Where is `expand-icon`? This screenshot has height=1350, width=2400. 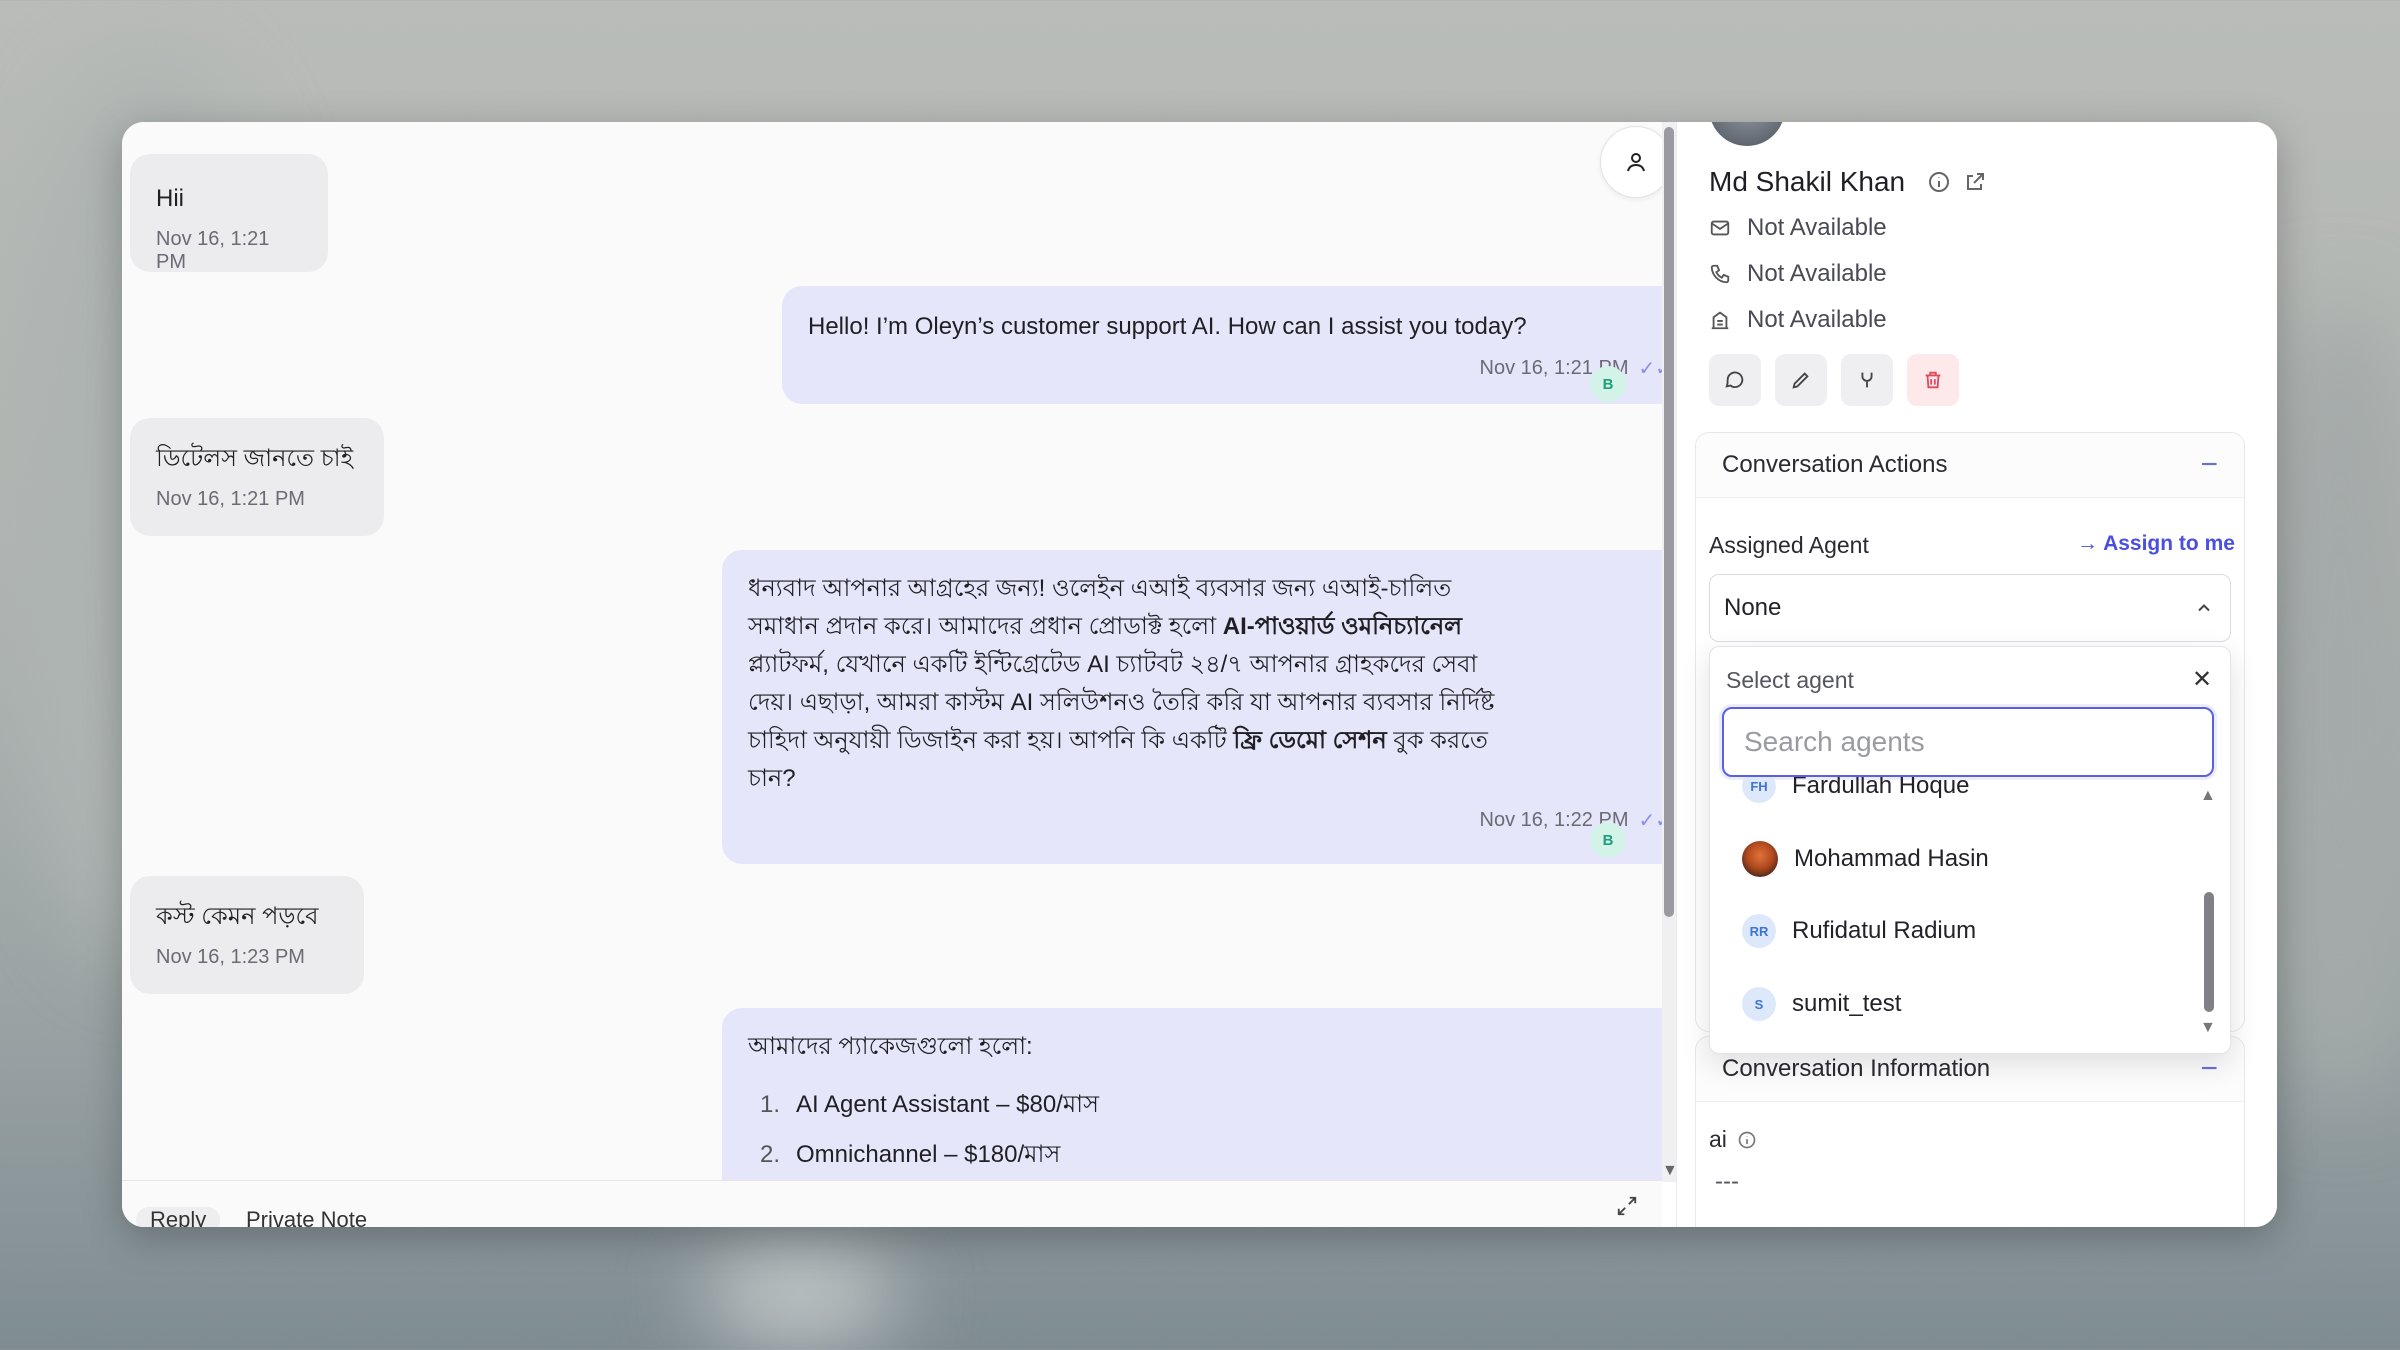
expand-icon is located at coordinates (1627, 1206).